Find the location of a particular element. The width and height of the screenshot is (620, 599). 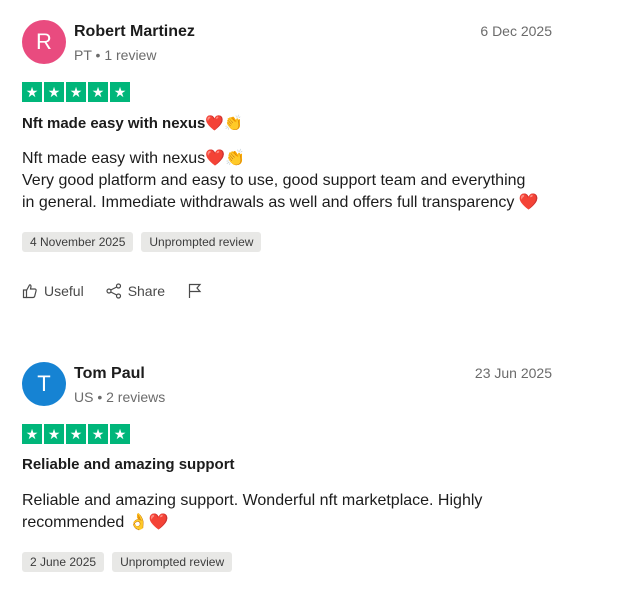

useful-label: Useful is located at coordinates (64, 291).